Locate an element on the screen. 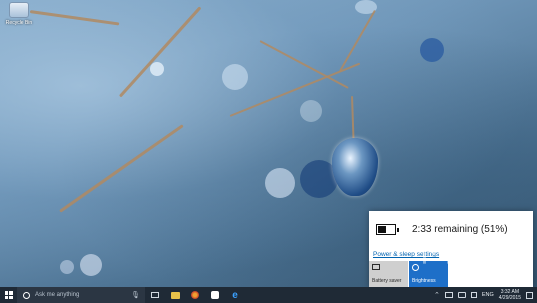  network-icon is located at coordinates (461, 295).